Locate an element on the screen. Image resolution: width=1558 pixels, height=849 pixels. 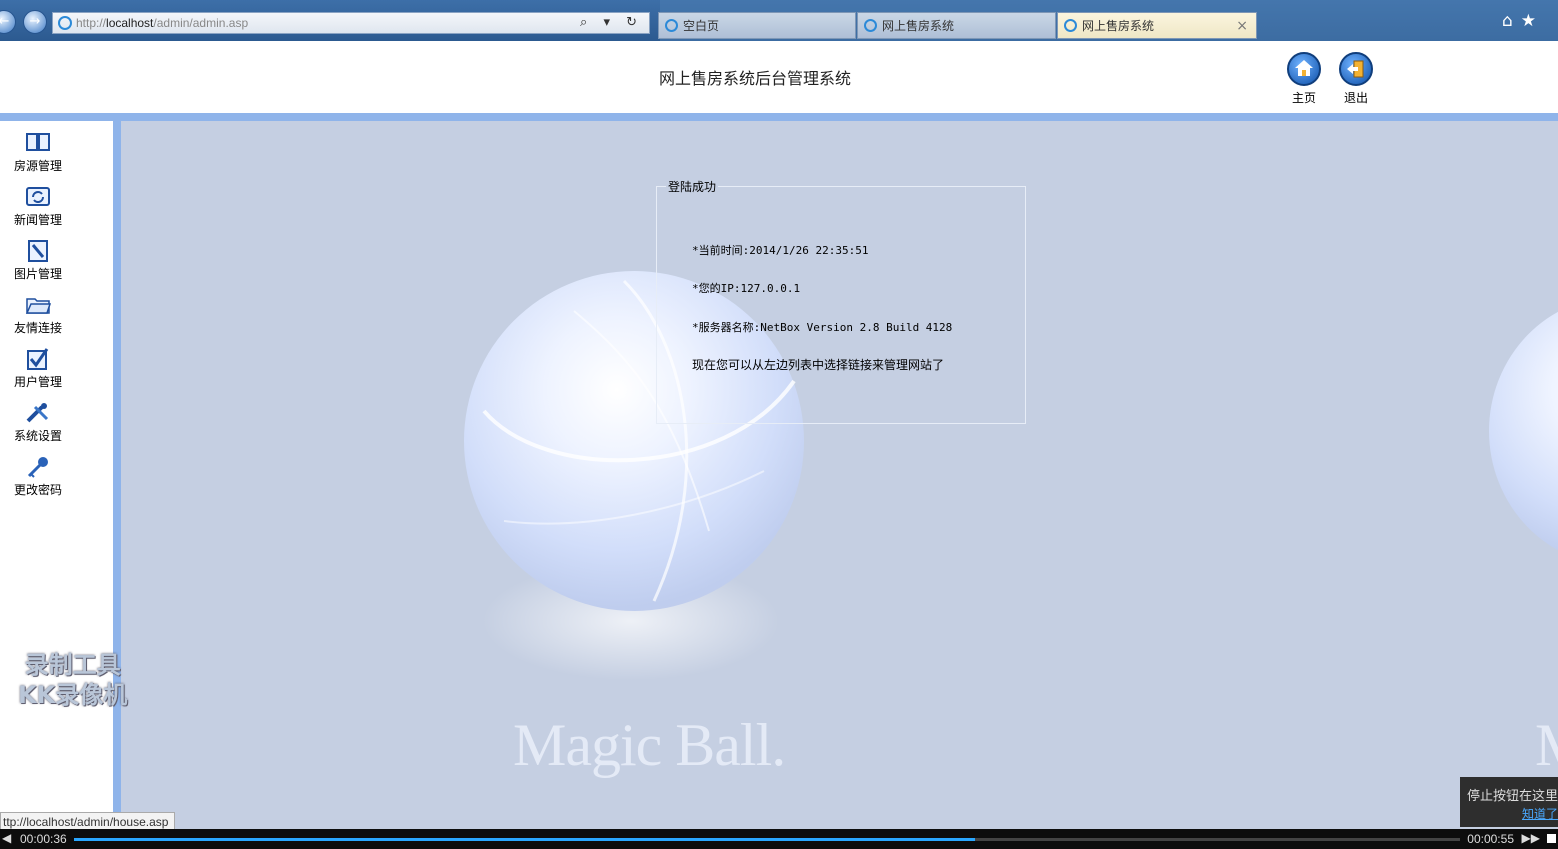
sidebar: 房源管理 新闻管理 图片管理 友情连接 用户管理 系统设置 更改密码 is located at coordinates (56, 475).